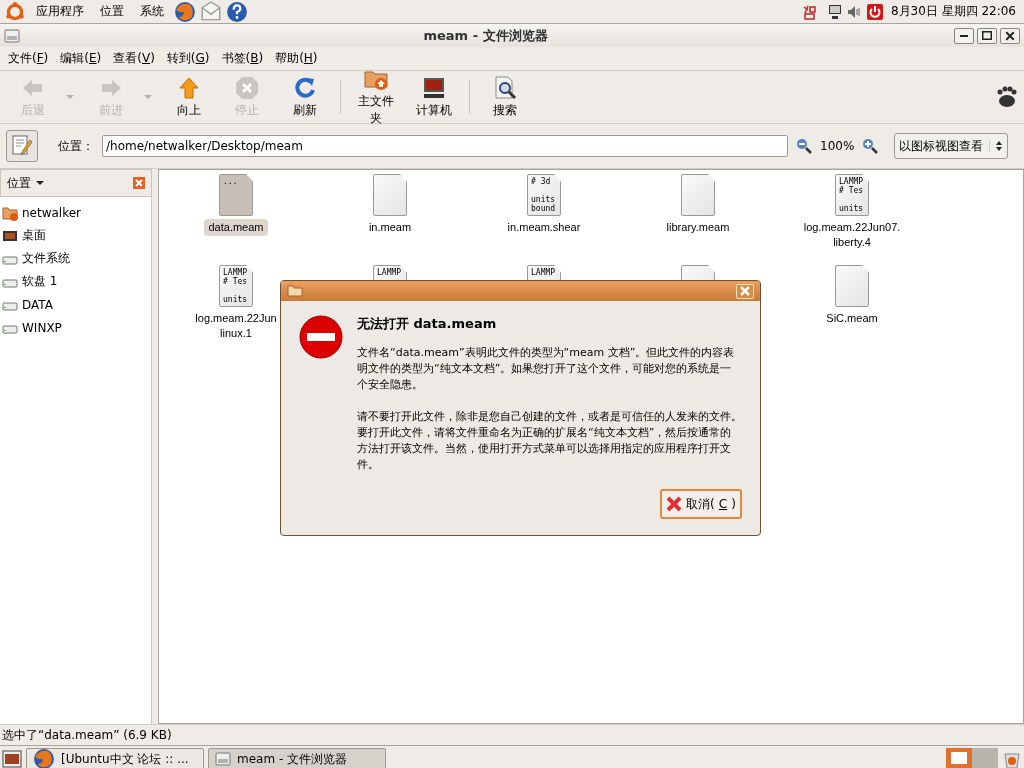 This screenshot has width=1024, height=768. I want to click on taskbar-button: meam - 文件浏览器, so click(297, 758).